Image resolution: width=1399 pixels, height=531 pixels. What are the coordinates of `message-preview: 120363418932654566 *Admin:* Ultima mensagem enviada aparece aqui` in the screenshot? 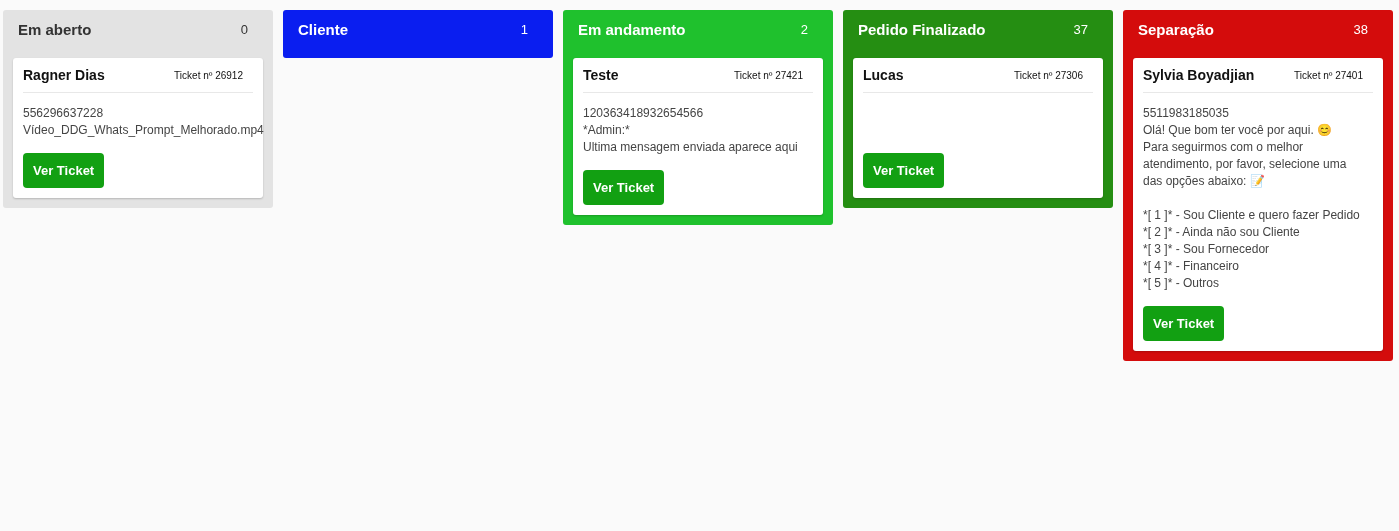 It's located at (691, 130).